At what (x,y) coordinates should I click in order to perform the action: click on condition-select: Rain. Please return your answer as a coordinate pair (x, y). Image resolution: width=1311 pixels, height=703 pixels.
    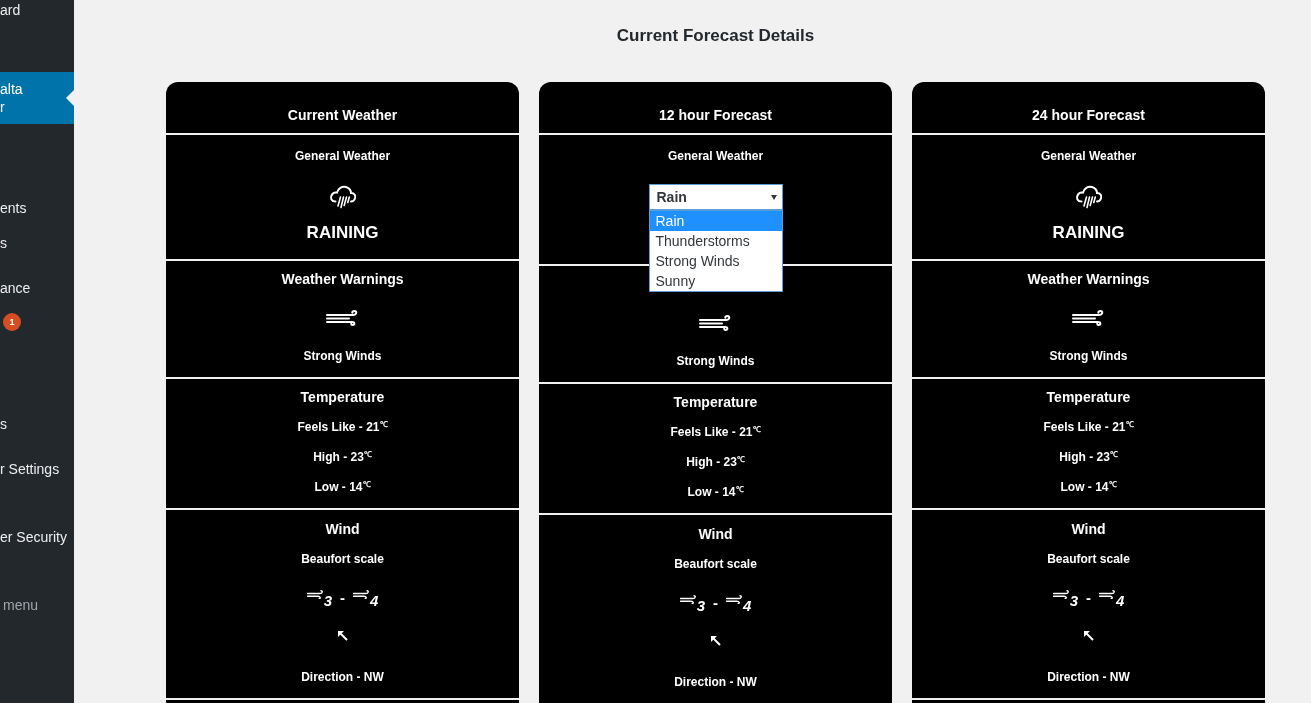
    Looking at the image, I should click on (715, 197).